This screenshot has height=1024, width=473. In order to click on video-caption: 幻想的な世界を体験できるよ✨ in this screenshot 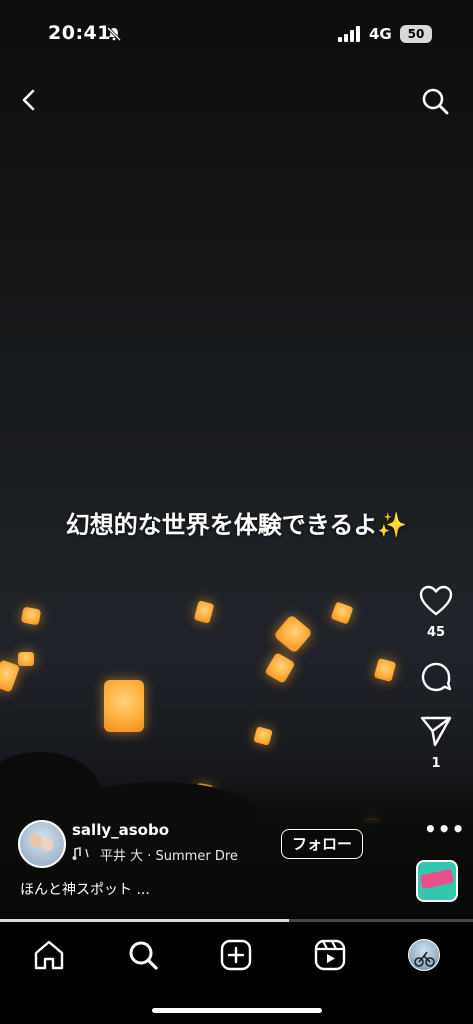, I will do `click(236, 525)`.